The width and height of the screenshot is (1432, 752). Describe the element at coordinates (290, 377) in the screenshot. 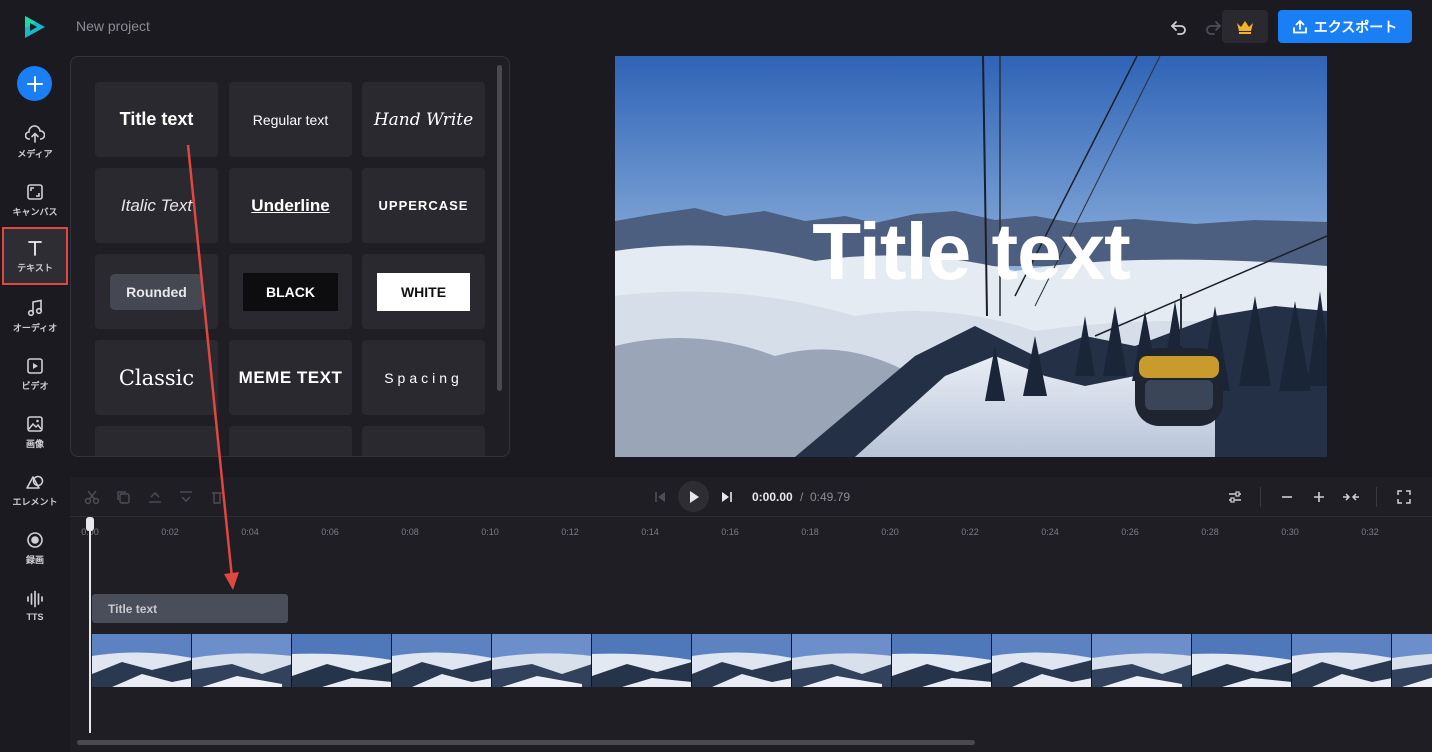

I see `text-style-meme: MEME TEXT` at that location.